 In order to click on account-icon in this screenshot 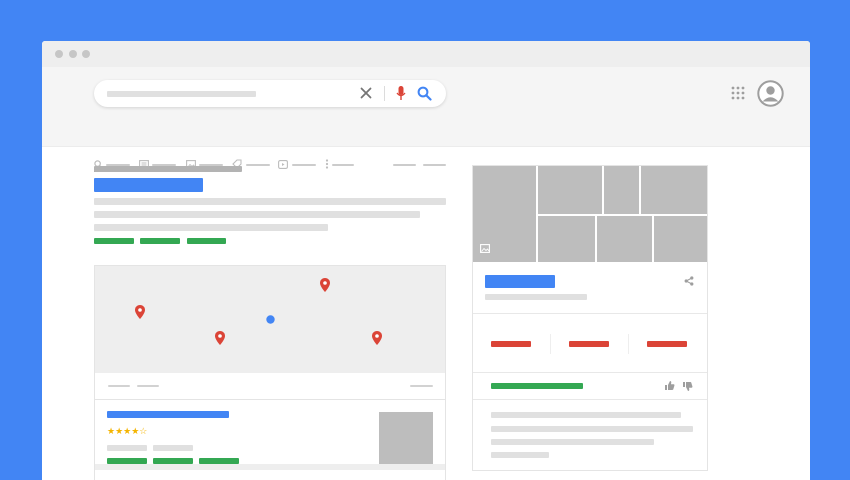, I will do `click(770, 93)`.